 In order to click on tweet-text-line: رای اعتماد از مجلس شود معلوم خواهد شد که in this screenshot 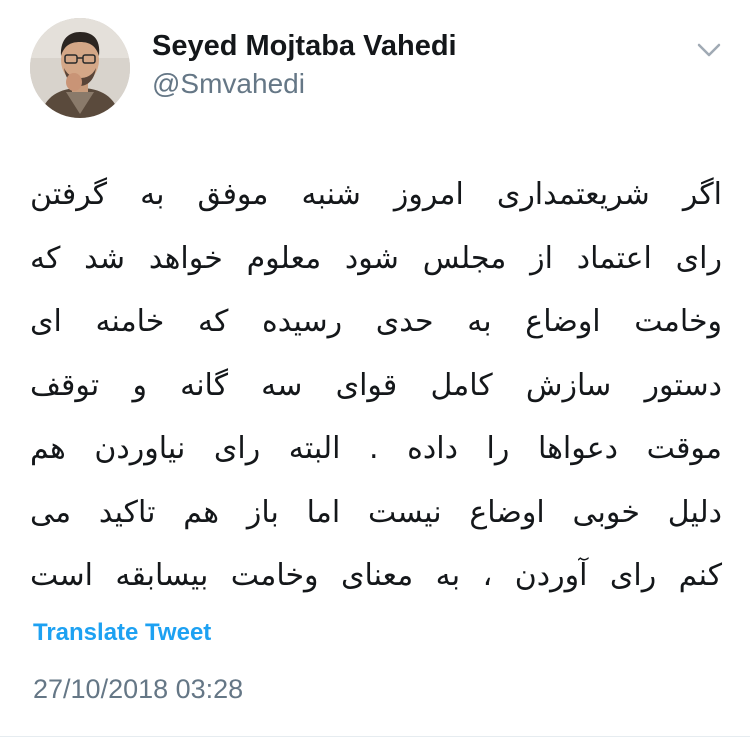, I will do `click(376, 258)`.